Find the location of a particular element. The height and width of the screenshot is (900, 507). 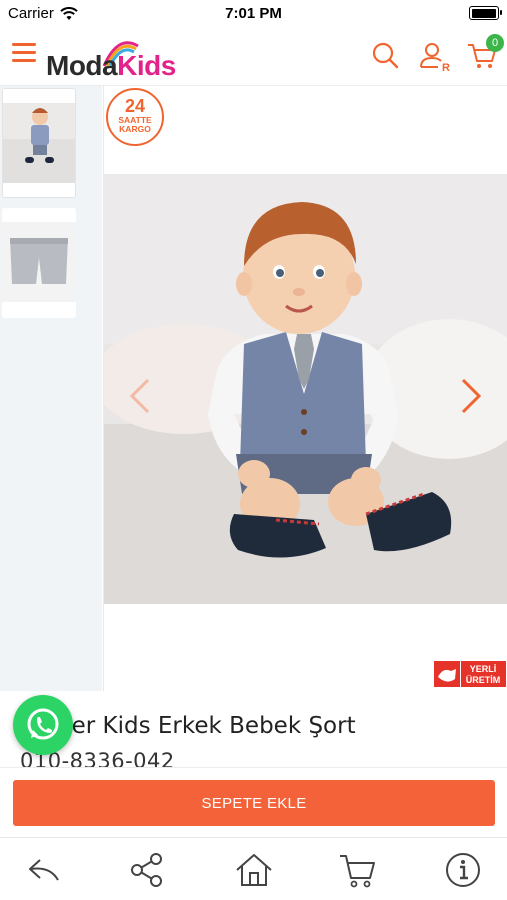

back-icon is located at coordinates (44, 870).